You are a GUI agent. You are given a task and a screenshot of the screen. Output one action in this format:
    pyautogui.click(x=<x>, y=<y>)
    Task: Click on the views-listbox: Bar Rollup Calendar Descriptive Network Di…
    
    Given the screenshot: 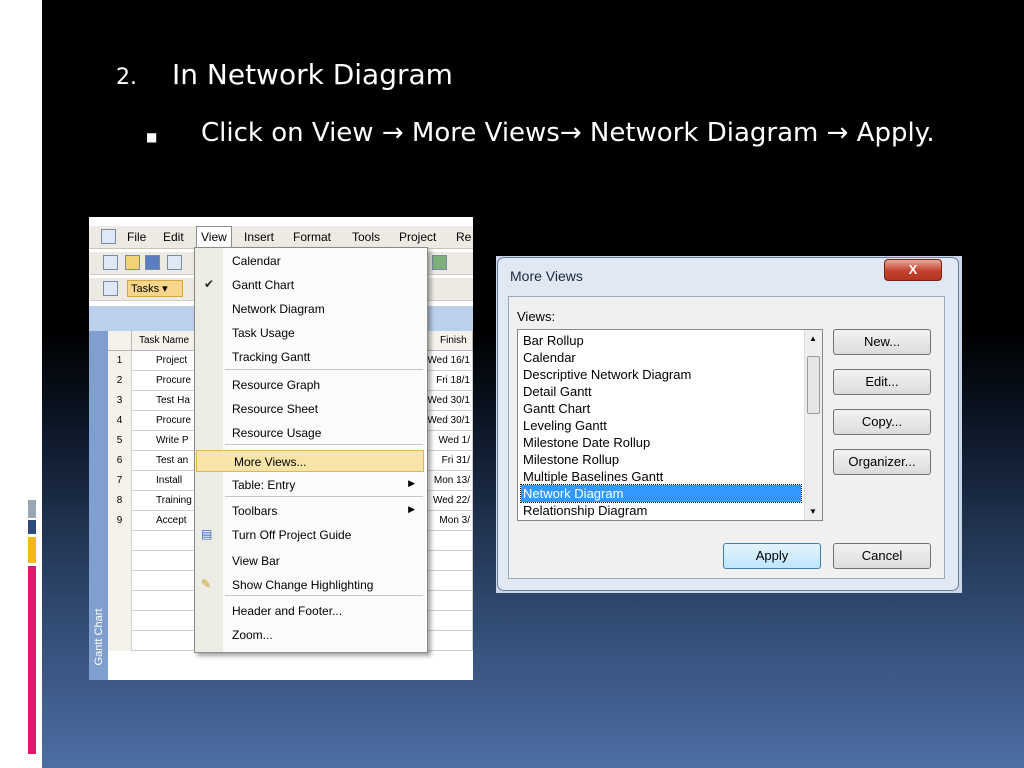 What is the action you would take?
    pyautogui.click(x=670, y=425)
    